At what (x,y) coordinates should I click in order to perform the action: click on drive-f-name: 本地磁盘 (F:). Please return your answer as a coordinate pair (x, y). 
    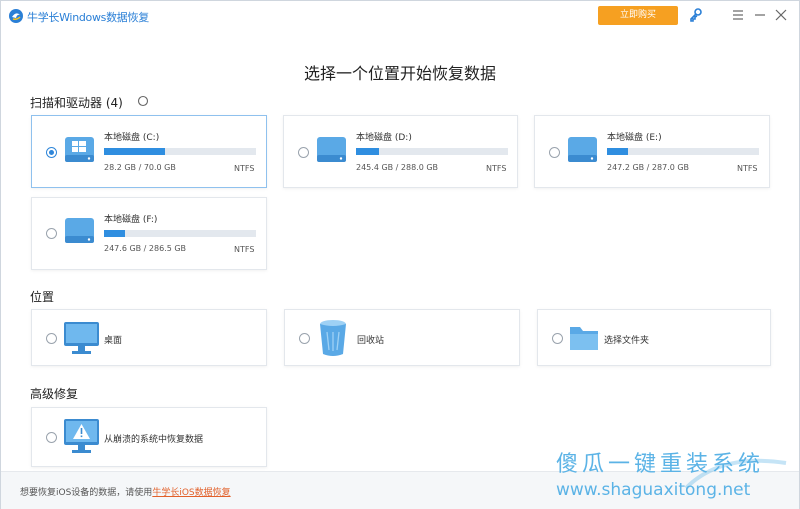
    Looking at the image, I should click on (131, 220).